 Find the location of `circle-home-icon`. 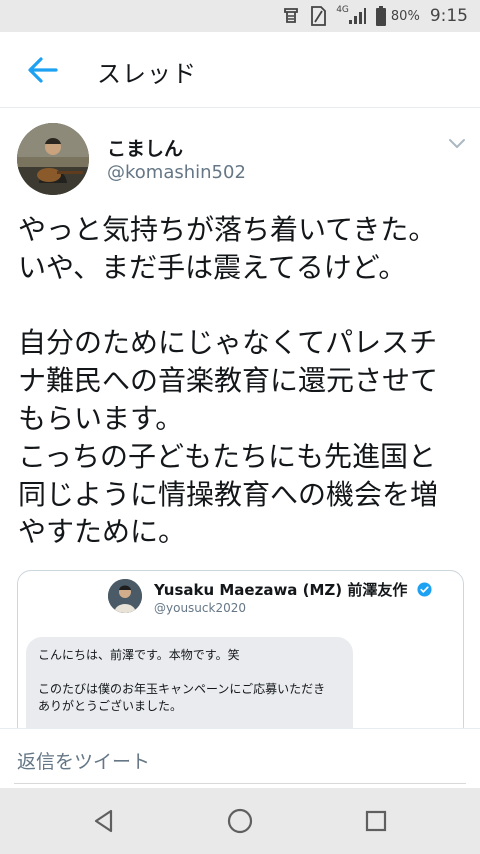

circle-home-icon is located at coordinates (240, 821).